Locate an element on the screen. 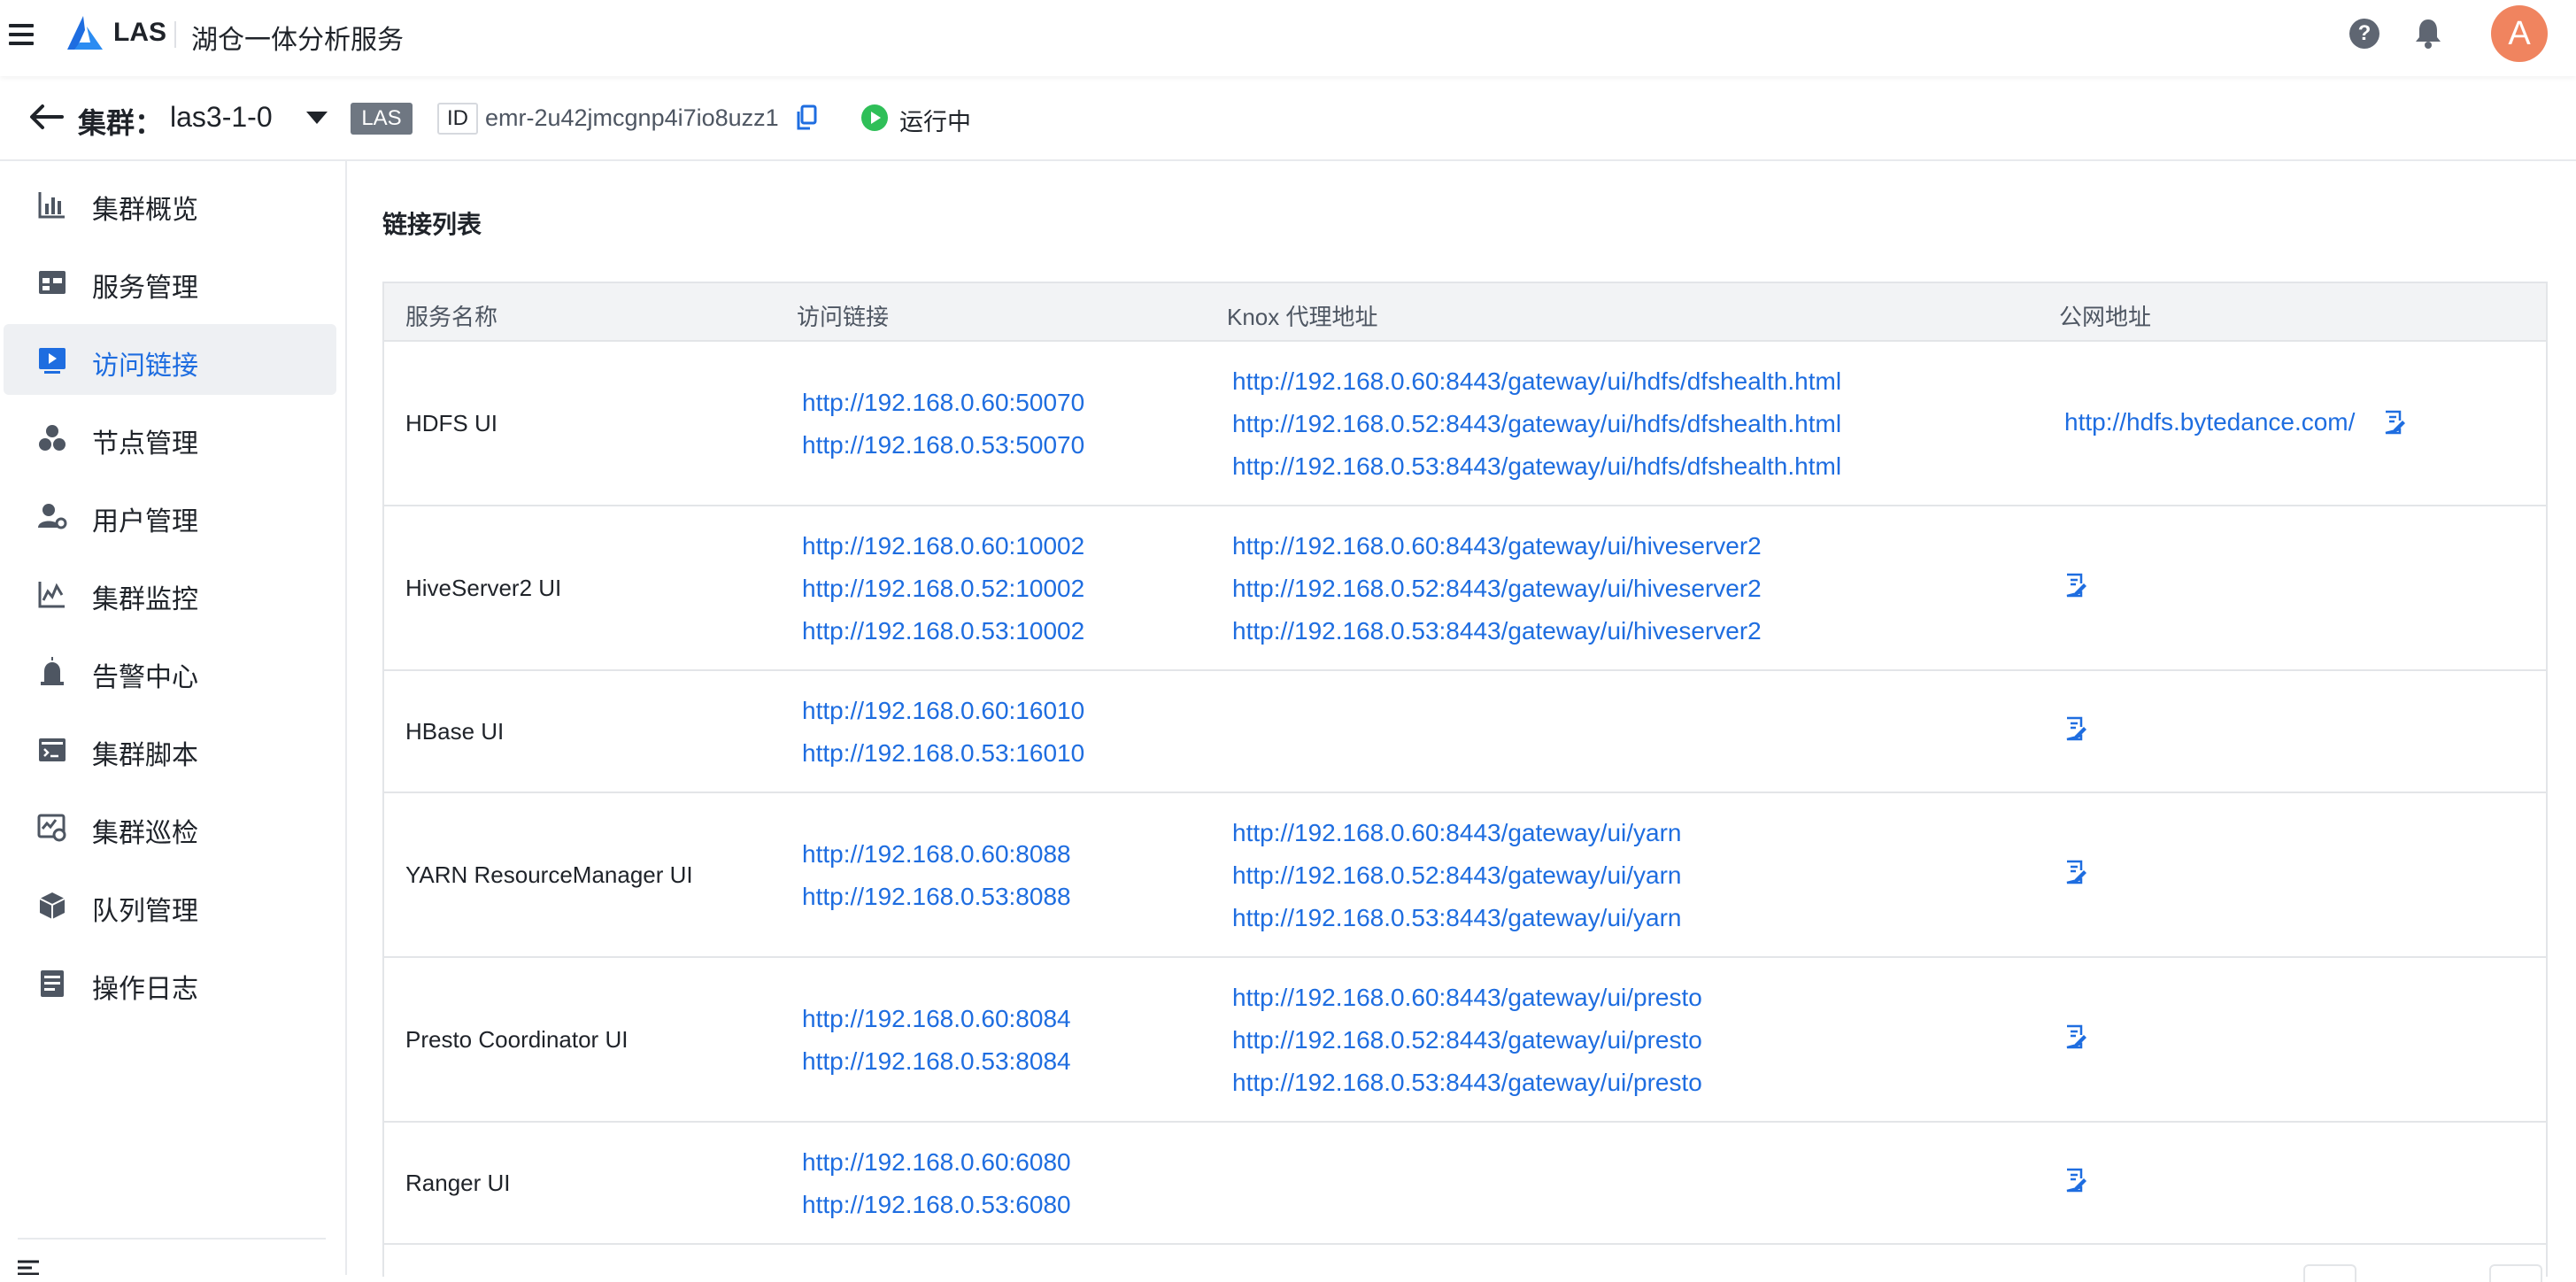  notification-bell-icon is located at coordinates (2428, 34).